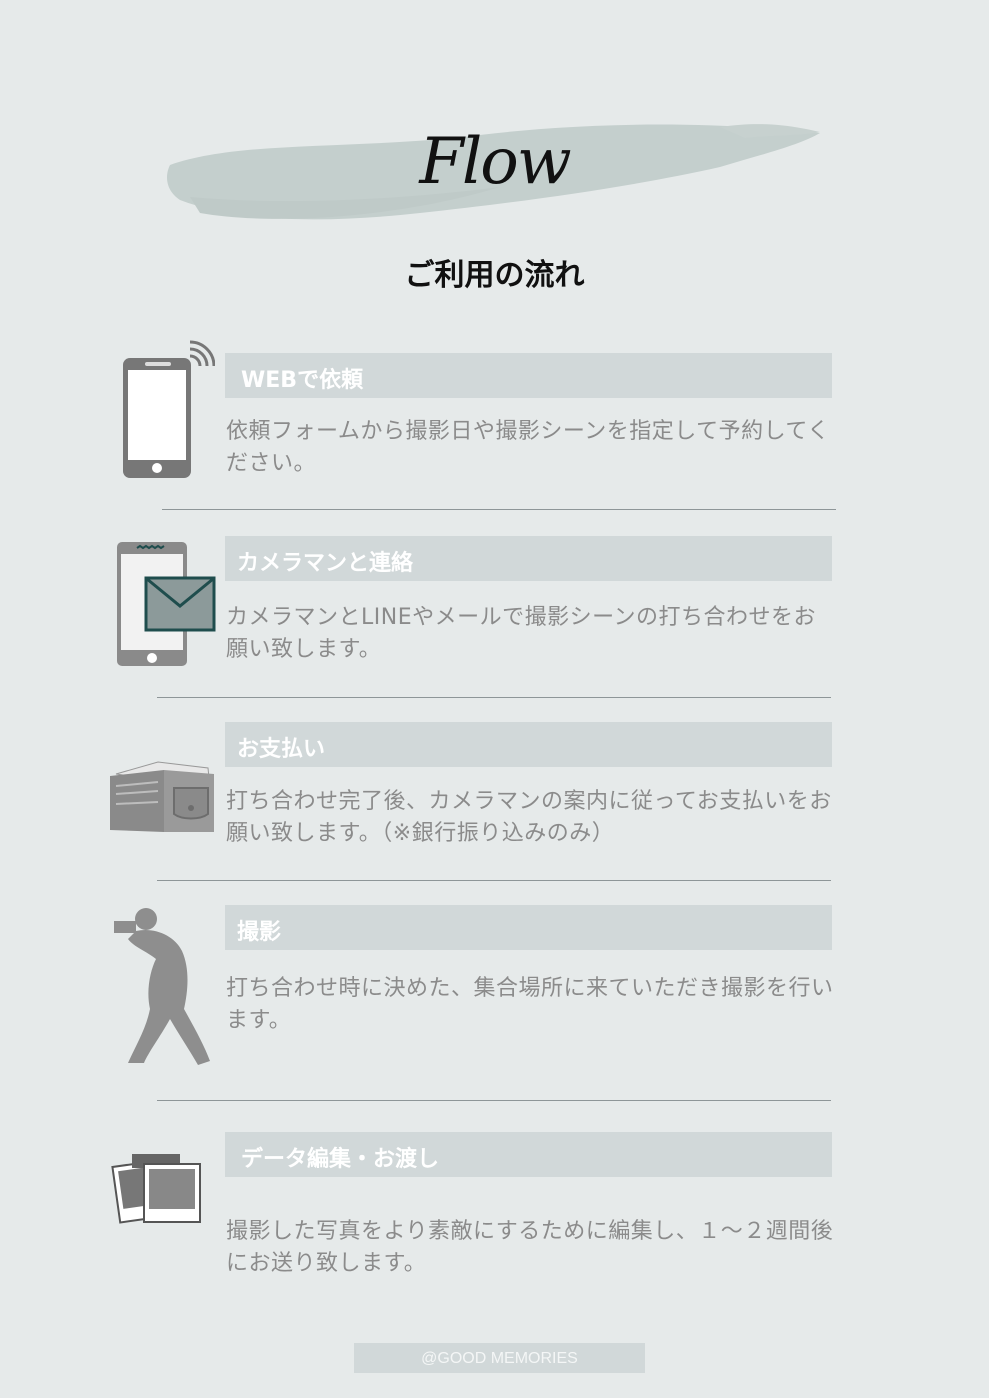 Image resolution: width=989 pixels, height=1398 pixels. I want to click on step-header: カメラマンと連絡, so click(528, 558).